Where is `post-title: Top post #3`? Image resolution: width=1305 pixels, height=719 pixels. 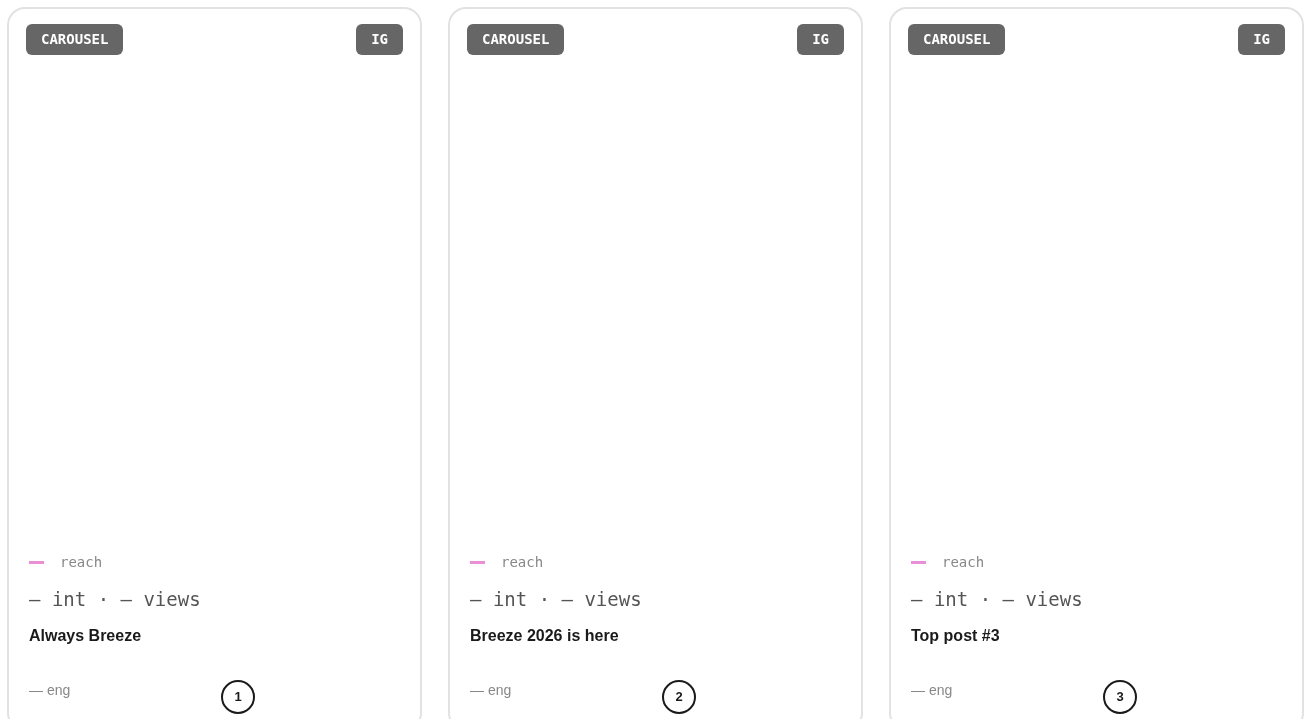
post-title: Top post #3 is located at coordinates (955, 635).